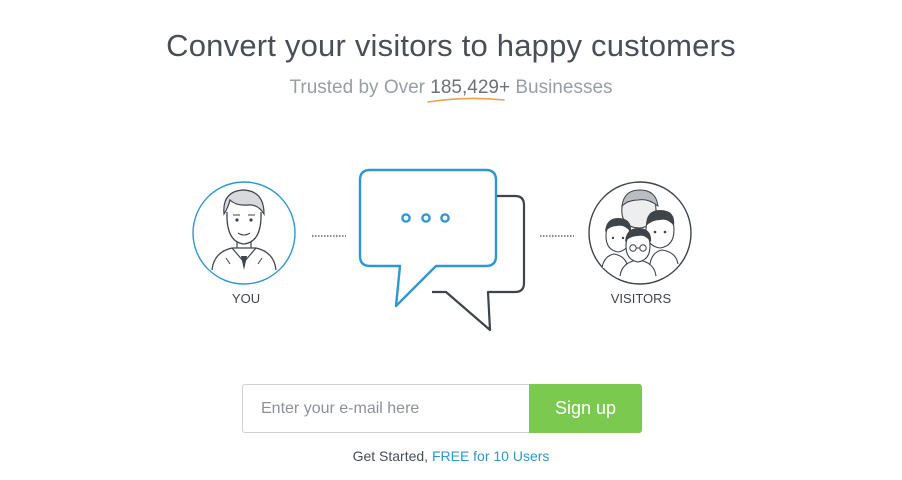 The width and height of the screenshot is (902, 480). What do you see at coordinates (246, 298) in the screenshot?
I see `you-label: YOU` at bounding box center [246, 298].